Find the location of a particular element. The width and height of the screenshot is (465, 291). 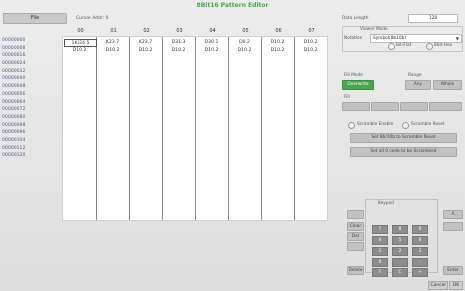

key-2: 2 is located at coordinates (400, 251).